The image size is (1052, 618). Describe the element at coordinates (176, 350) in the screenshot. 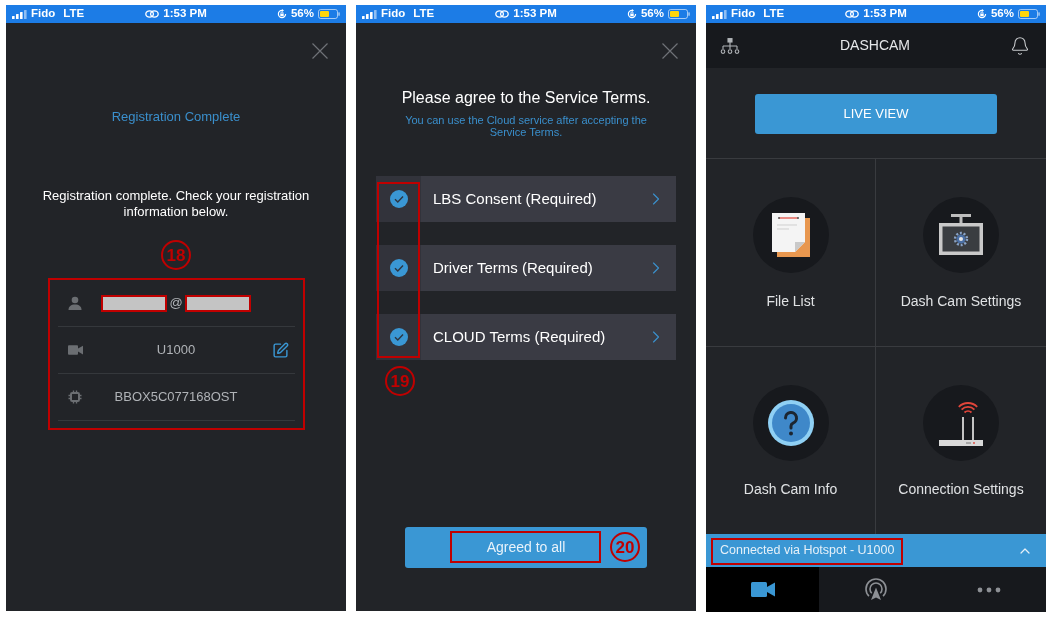

I see `info-value: U1000` at that location.